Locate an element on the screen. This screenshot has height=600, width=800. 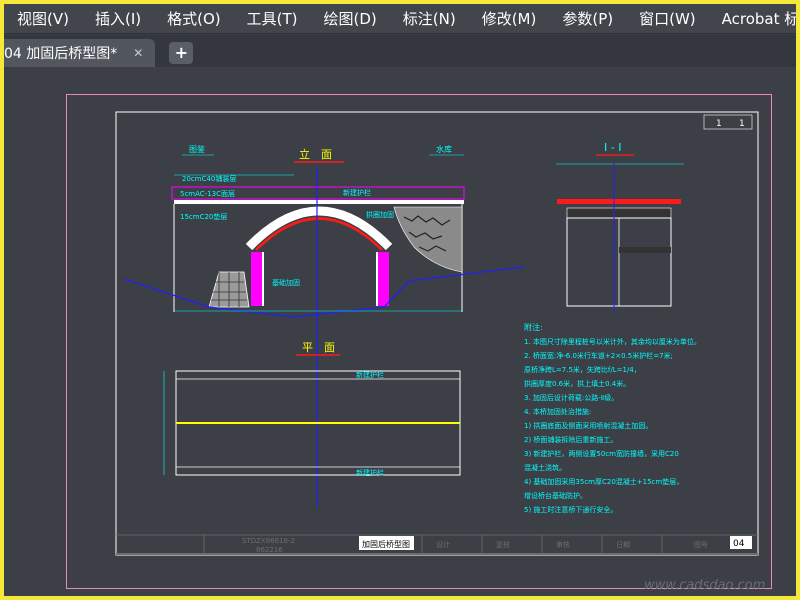
section-band is located at coordinates (645, 250).